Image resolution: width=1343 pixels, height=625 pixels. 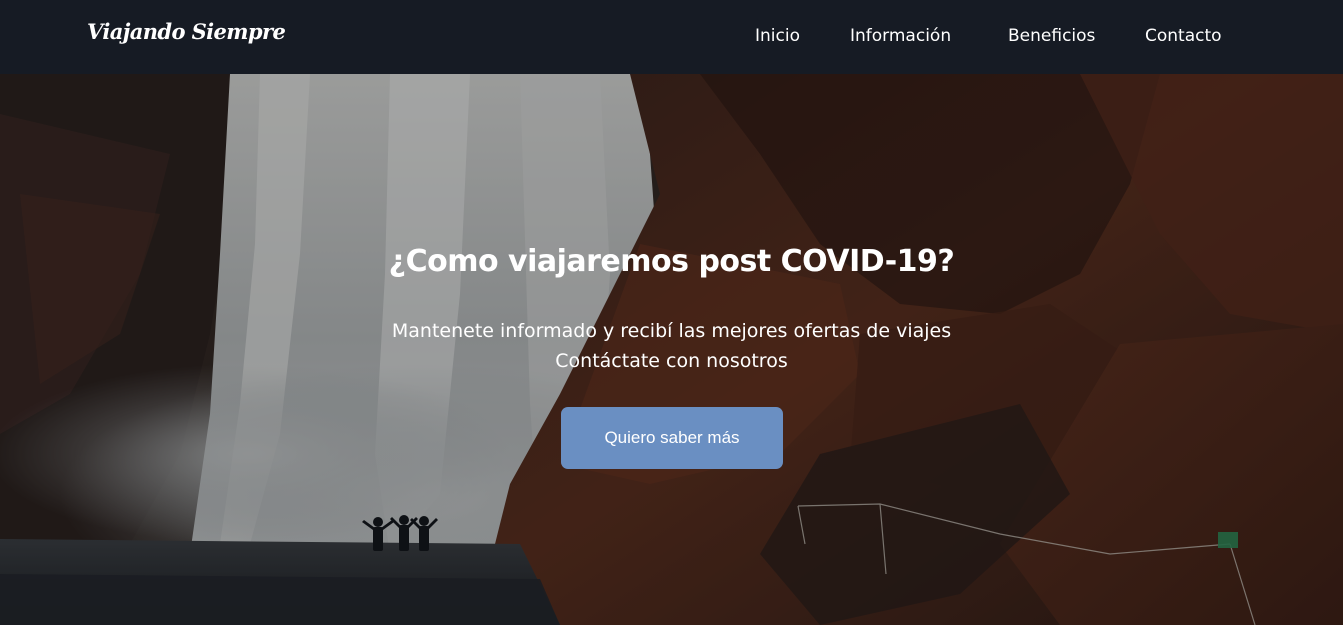 I want to click on nav-link-beneficios: Beneficios, so click(x=1051, y=36).